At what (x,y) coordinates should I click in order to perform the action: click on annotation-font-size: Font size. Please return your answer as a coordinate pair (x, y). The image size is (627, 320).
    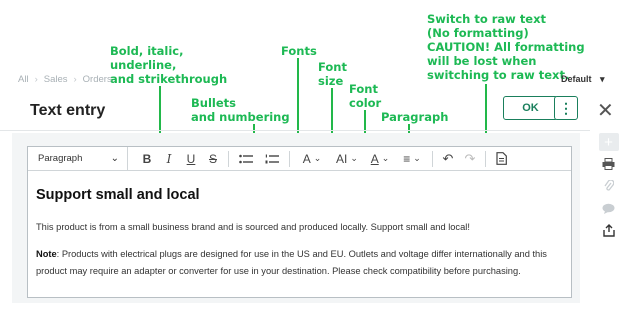
    Looking at the image, I should click on (332, 74).